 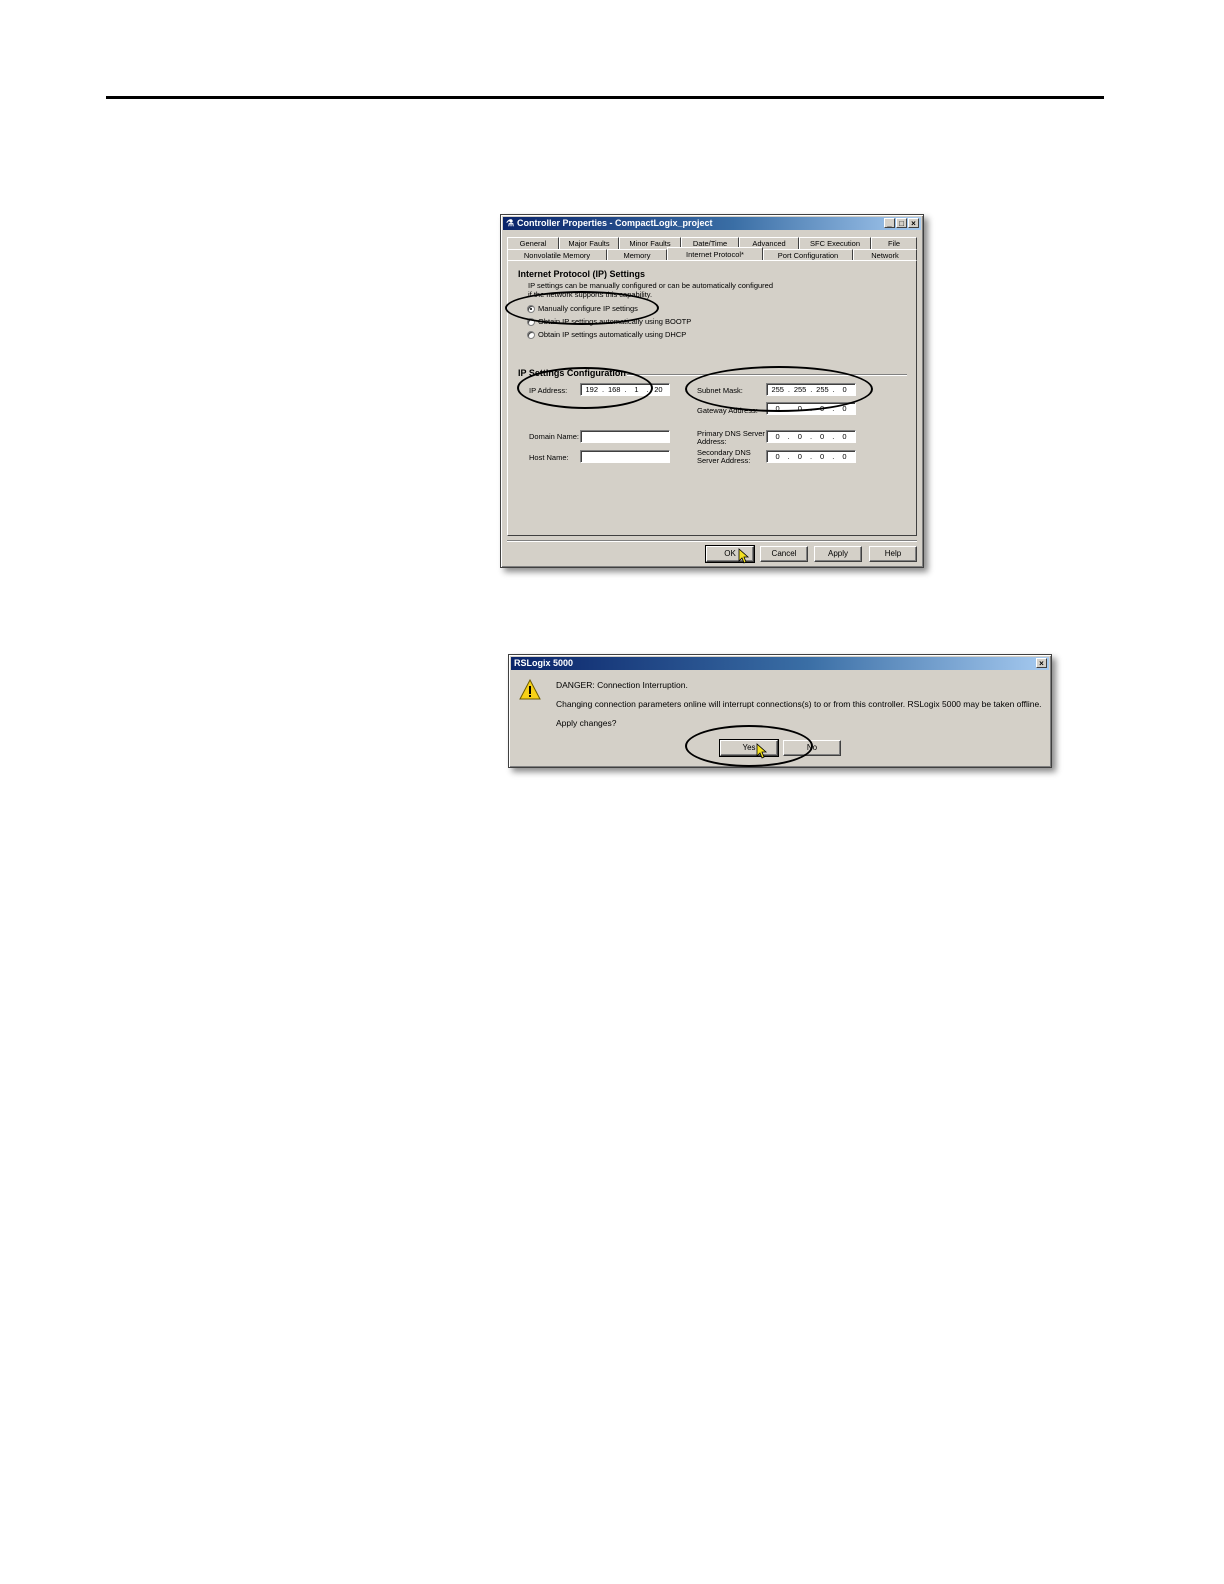 I want to click on button-divider, so click(x=712, y=541).